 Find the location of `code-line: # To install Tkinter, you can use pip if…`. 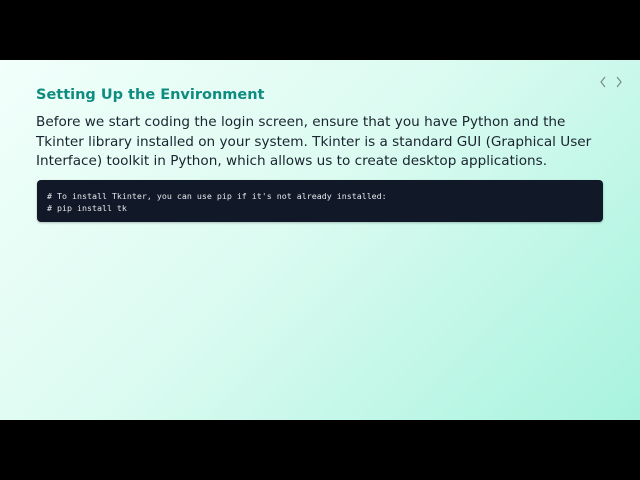

code-line: # To install Tkinter, you can use pip if… is located at coordinates (217, 196).